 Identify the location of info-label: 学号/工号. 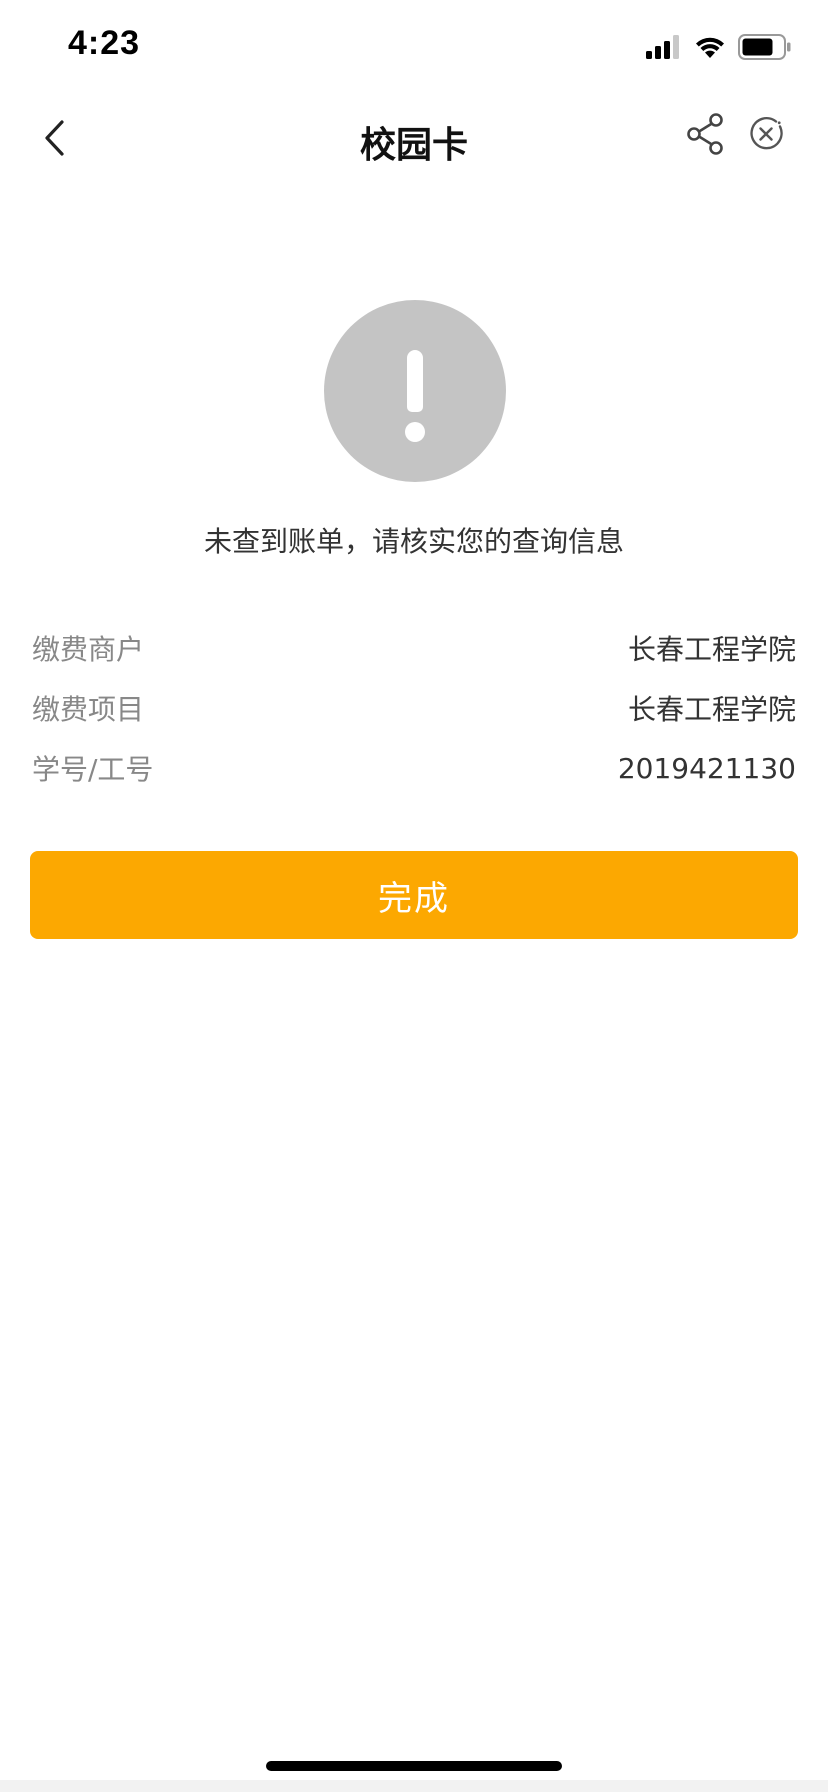
(93, 769).